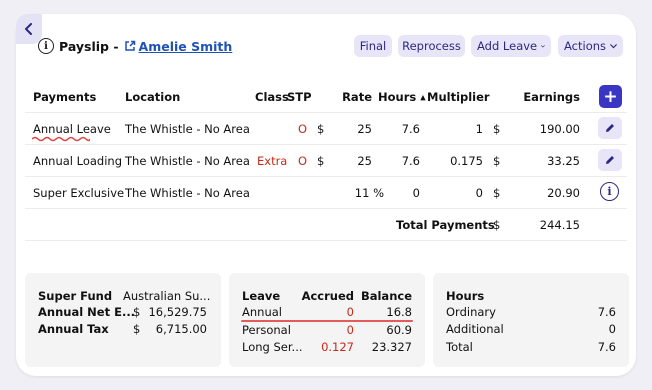  I want to click on total-label: Total Payments, so click(445, 225).